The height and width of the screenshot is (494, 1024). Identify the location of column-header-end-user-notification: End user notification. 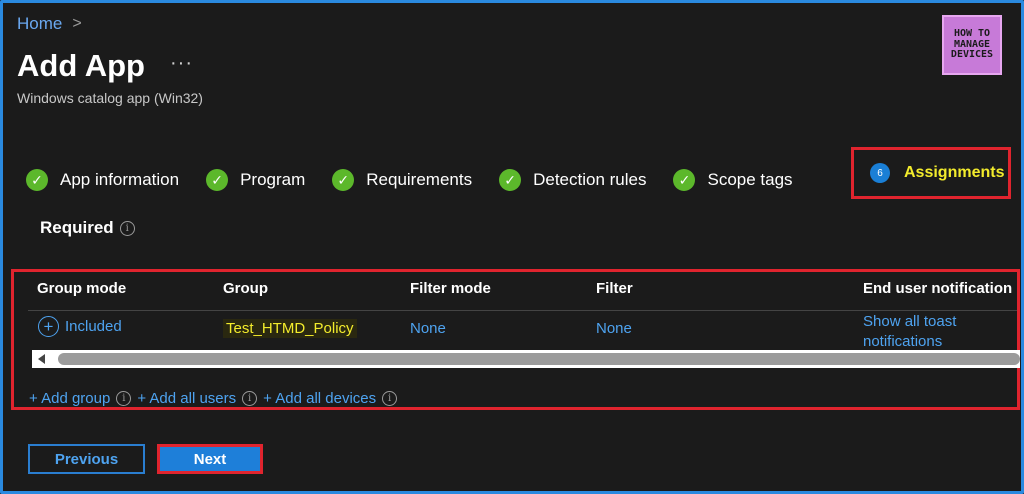
(938, 288).